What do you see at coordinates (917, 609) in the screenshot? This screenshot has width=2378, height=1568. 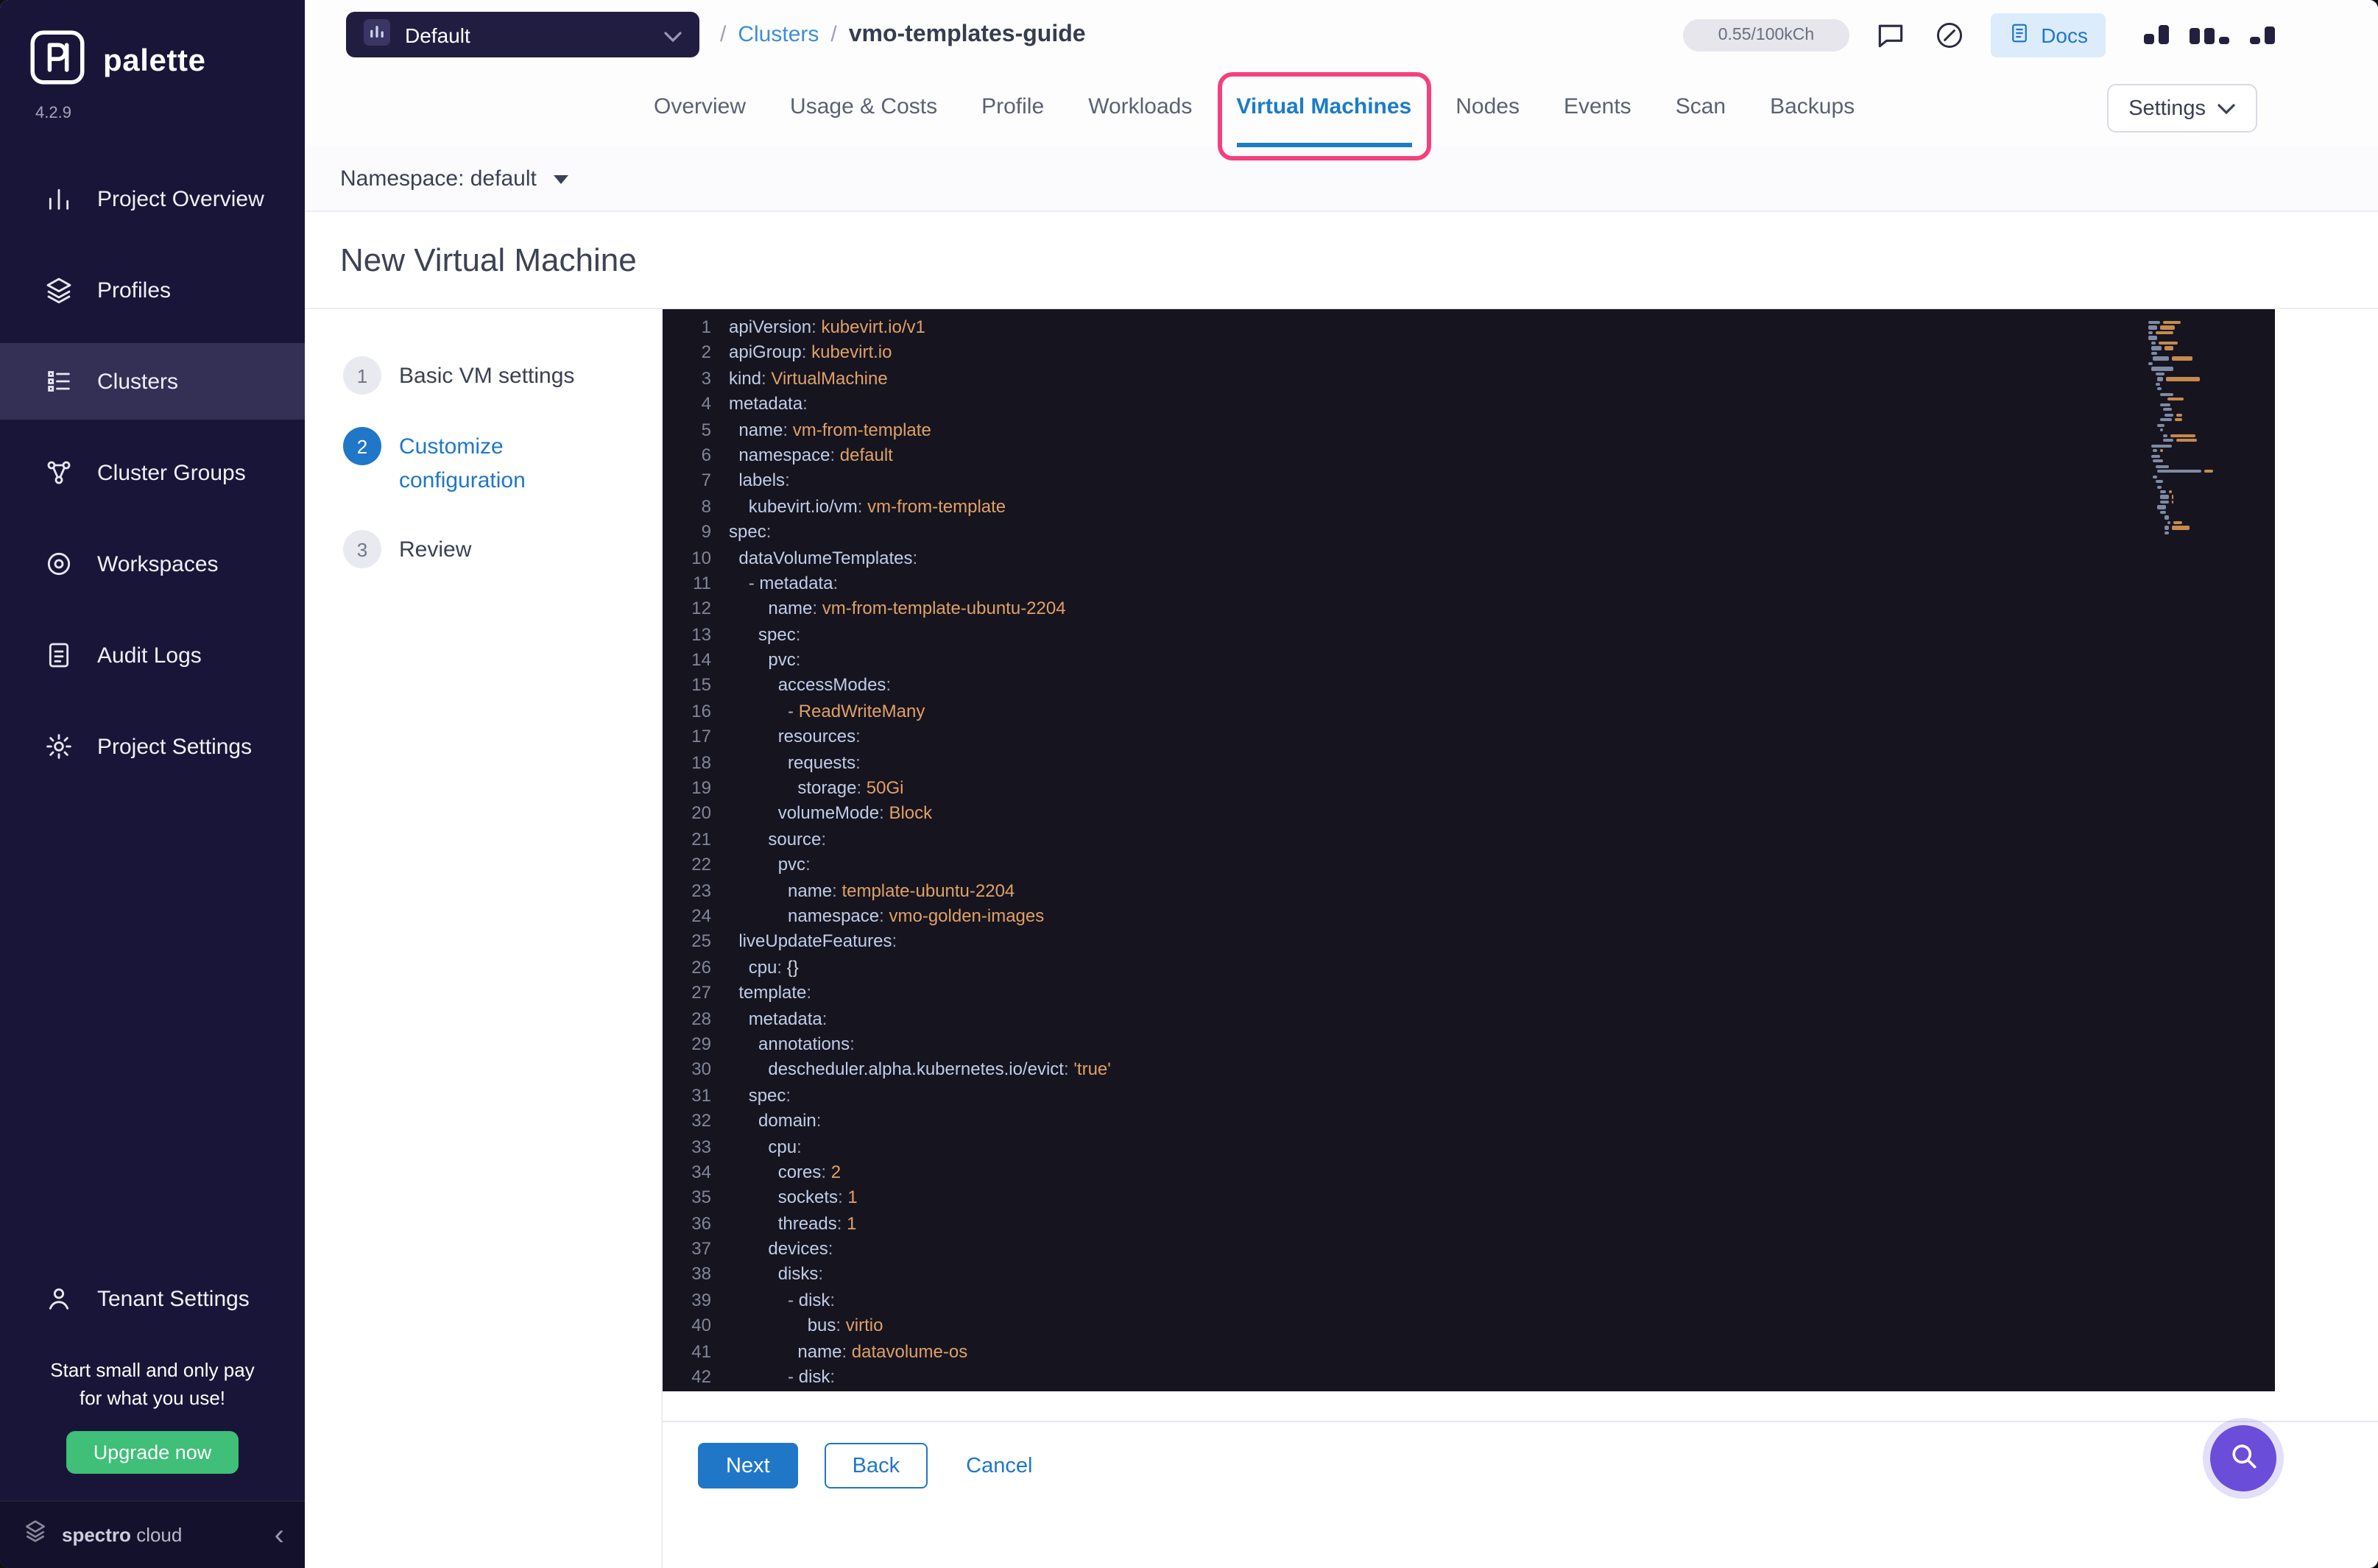 I see `line-text: name: vm-from-template-ubuntu-2204` at bounding box center [917, 609].